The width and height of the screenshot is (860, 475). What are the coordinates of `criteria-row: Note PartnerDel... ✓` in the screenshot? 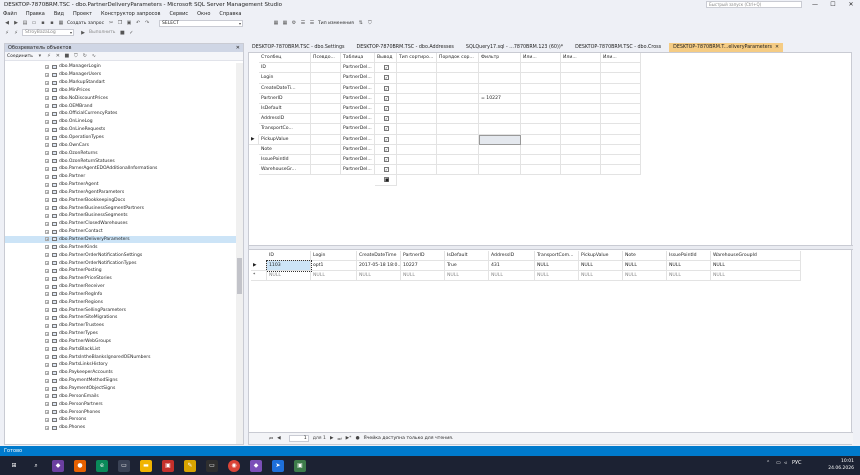 It's located at (449, 149).